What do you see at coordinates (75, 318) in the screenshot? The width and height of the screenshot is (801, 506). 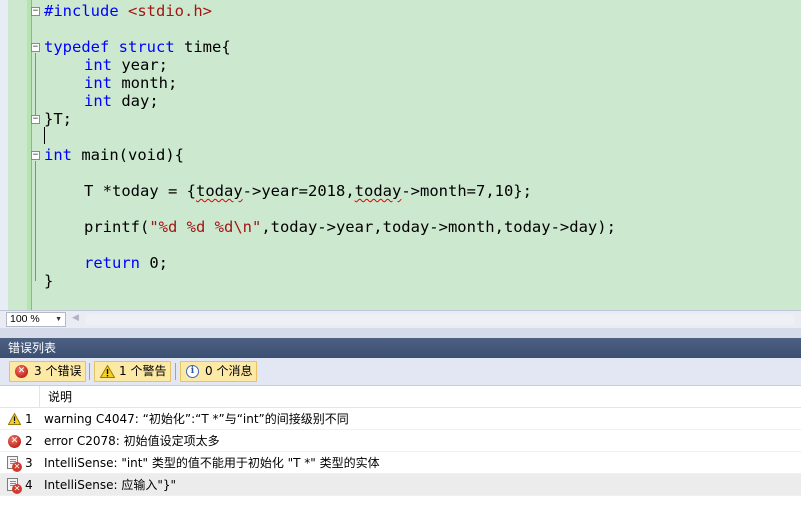 I see `scroll-left-icon: ◀` at bounding box center [75, 318].